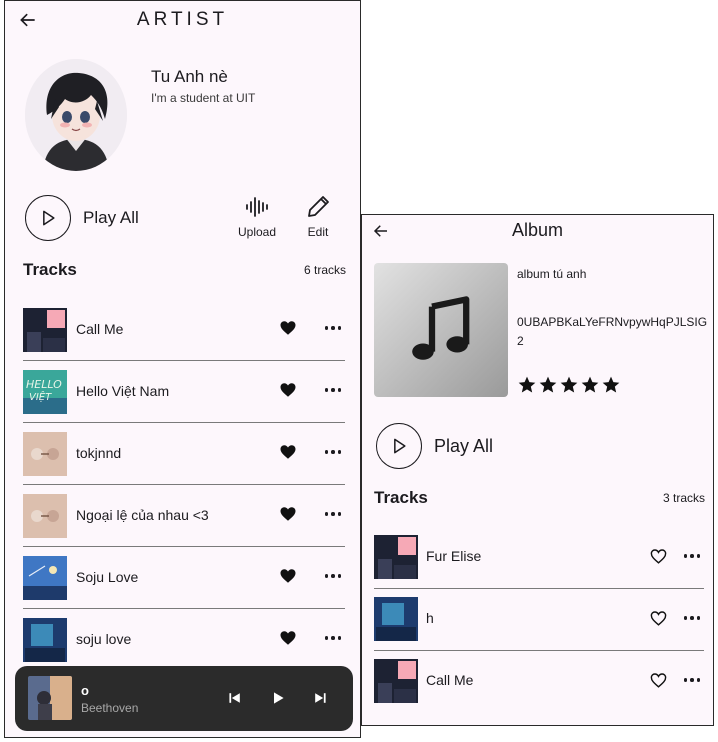  Describe the element at coordinates (99, 453) in the screenshot. I see `track-title: tokjnnd` at that location.